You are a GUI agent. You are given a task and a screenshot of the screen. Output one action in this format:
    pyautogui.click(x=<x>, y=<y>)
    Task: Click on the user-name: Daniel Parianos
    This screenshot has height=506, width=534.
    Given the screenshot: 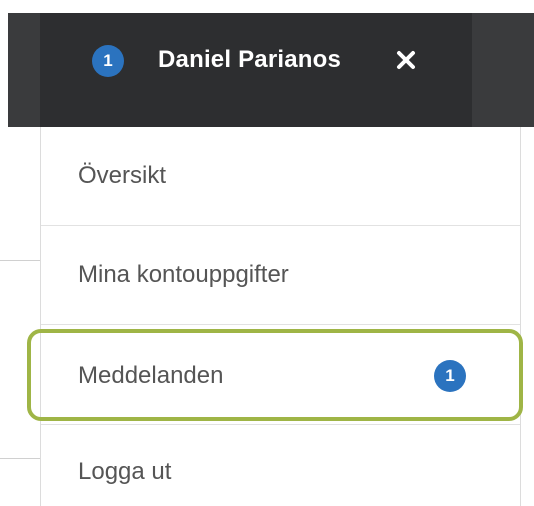 What is the action you would take?
    pyautogui.click(x=250, y=59)
    